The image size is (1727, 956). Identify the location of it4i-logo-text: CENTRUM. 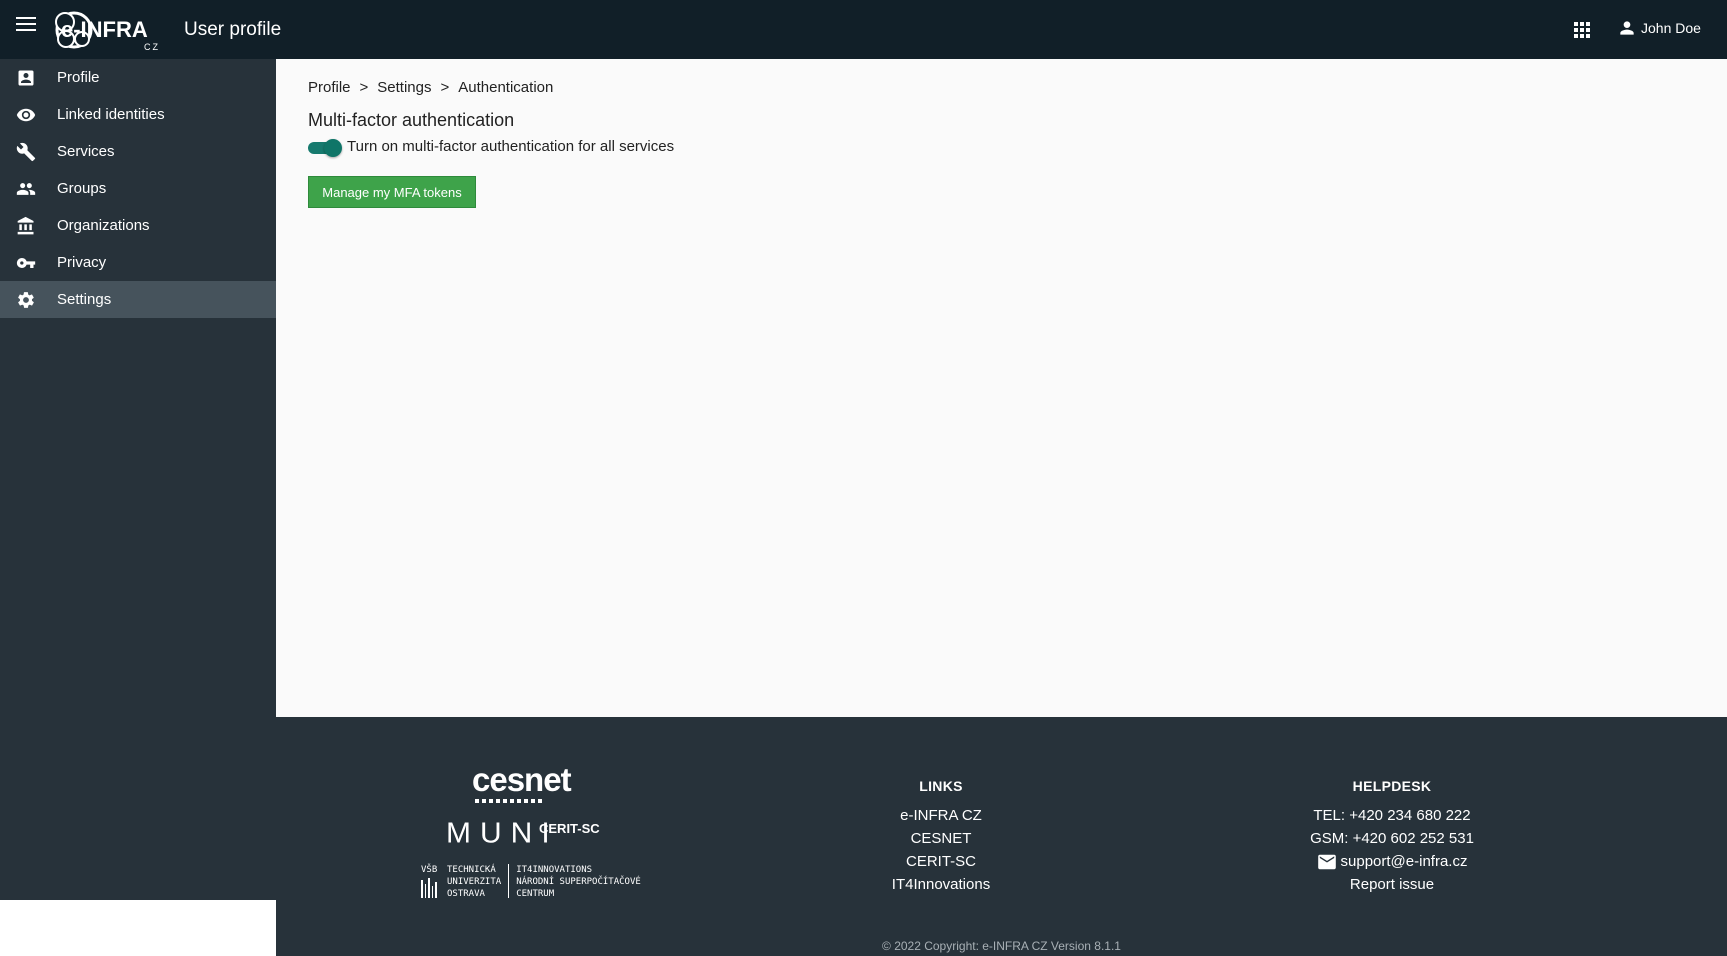
(535, 894).